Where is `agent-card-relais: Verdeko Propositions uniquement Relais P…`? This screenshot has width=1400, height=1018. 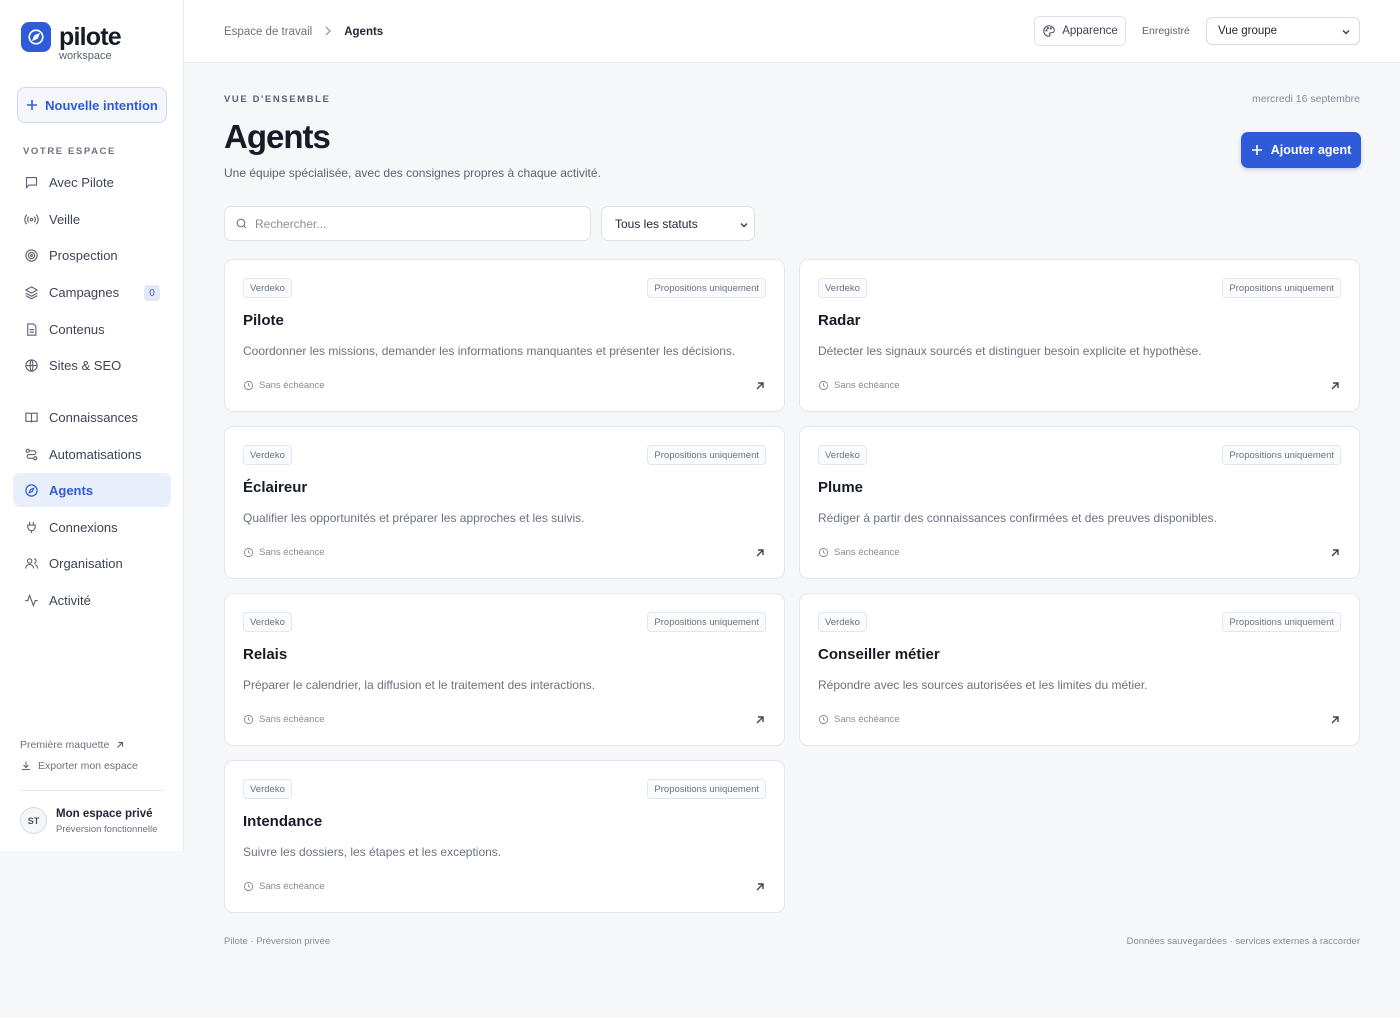 agent-card-relais: Verdeko Propositions uniquement Relais P… is located at coordinates (504, 669).